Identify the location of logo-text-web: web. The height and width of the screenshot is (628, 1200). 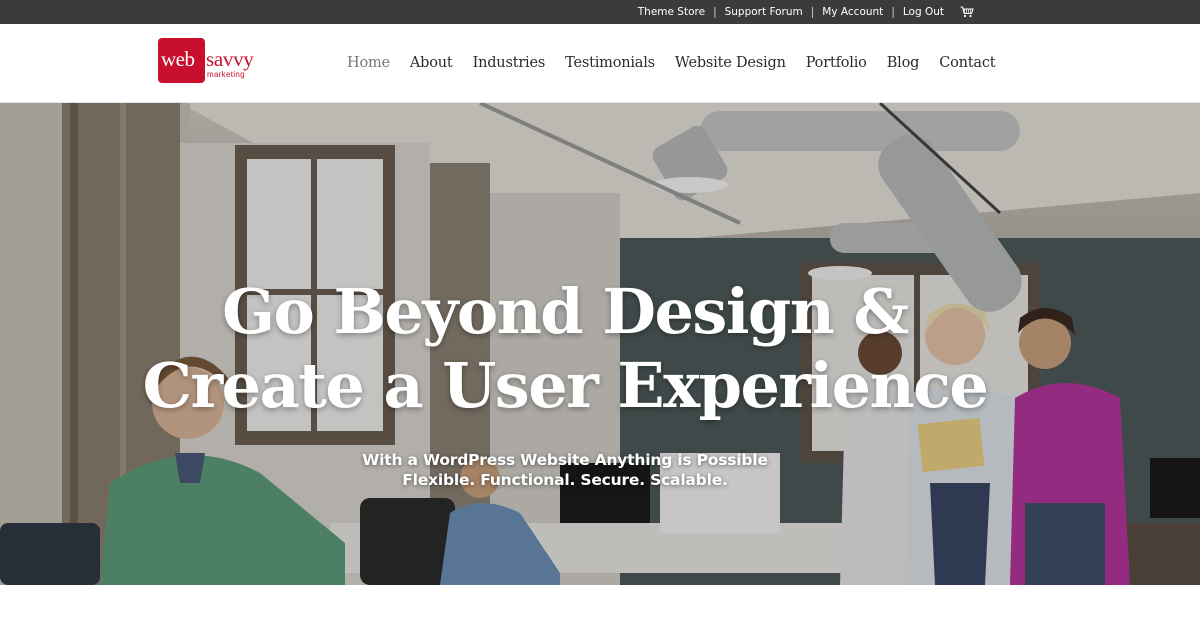
(178, 59).